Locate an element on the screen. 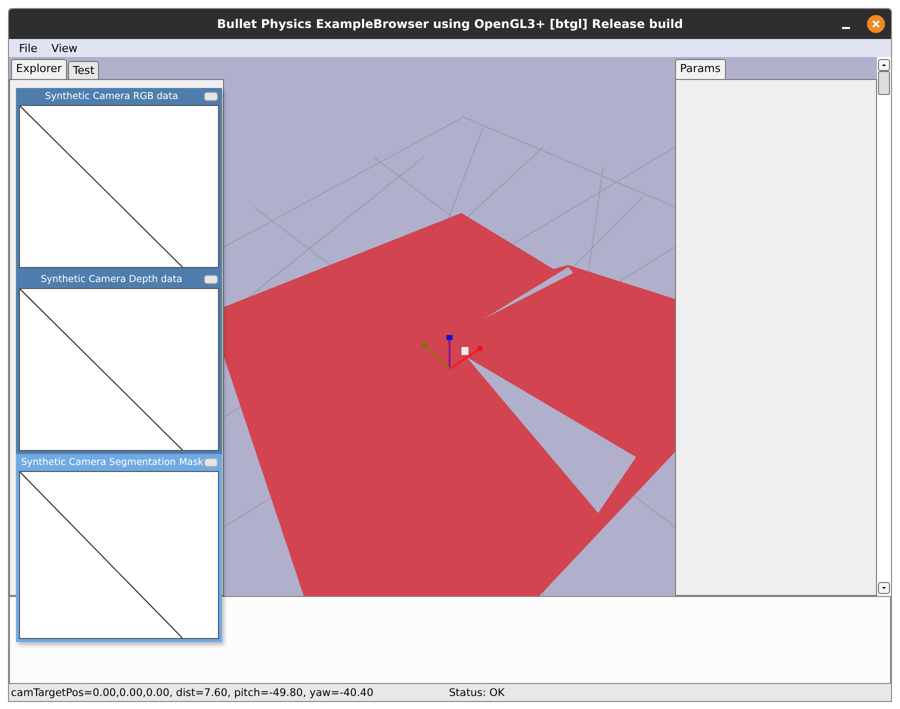 The height and width of the screenshot is (709, 900). camera-status-text: camTargetPos=0.00,0.00,0.00, dist=7.60, pitch=-49.80, yaw=-40.40 is located at coordinates (192, 693).